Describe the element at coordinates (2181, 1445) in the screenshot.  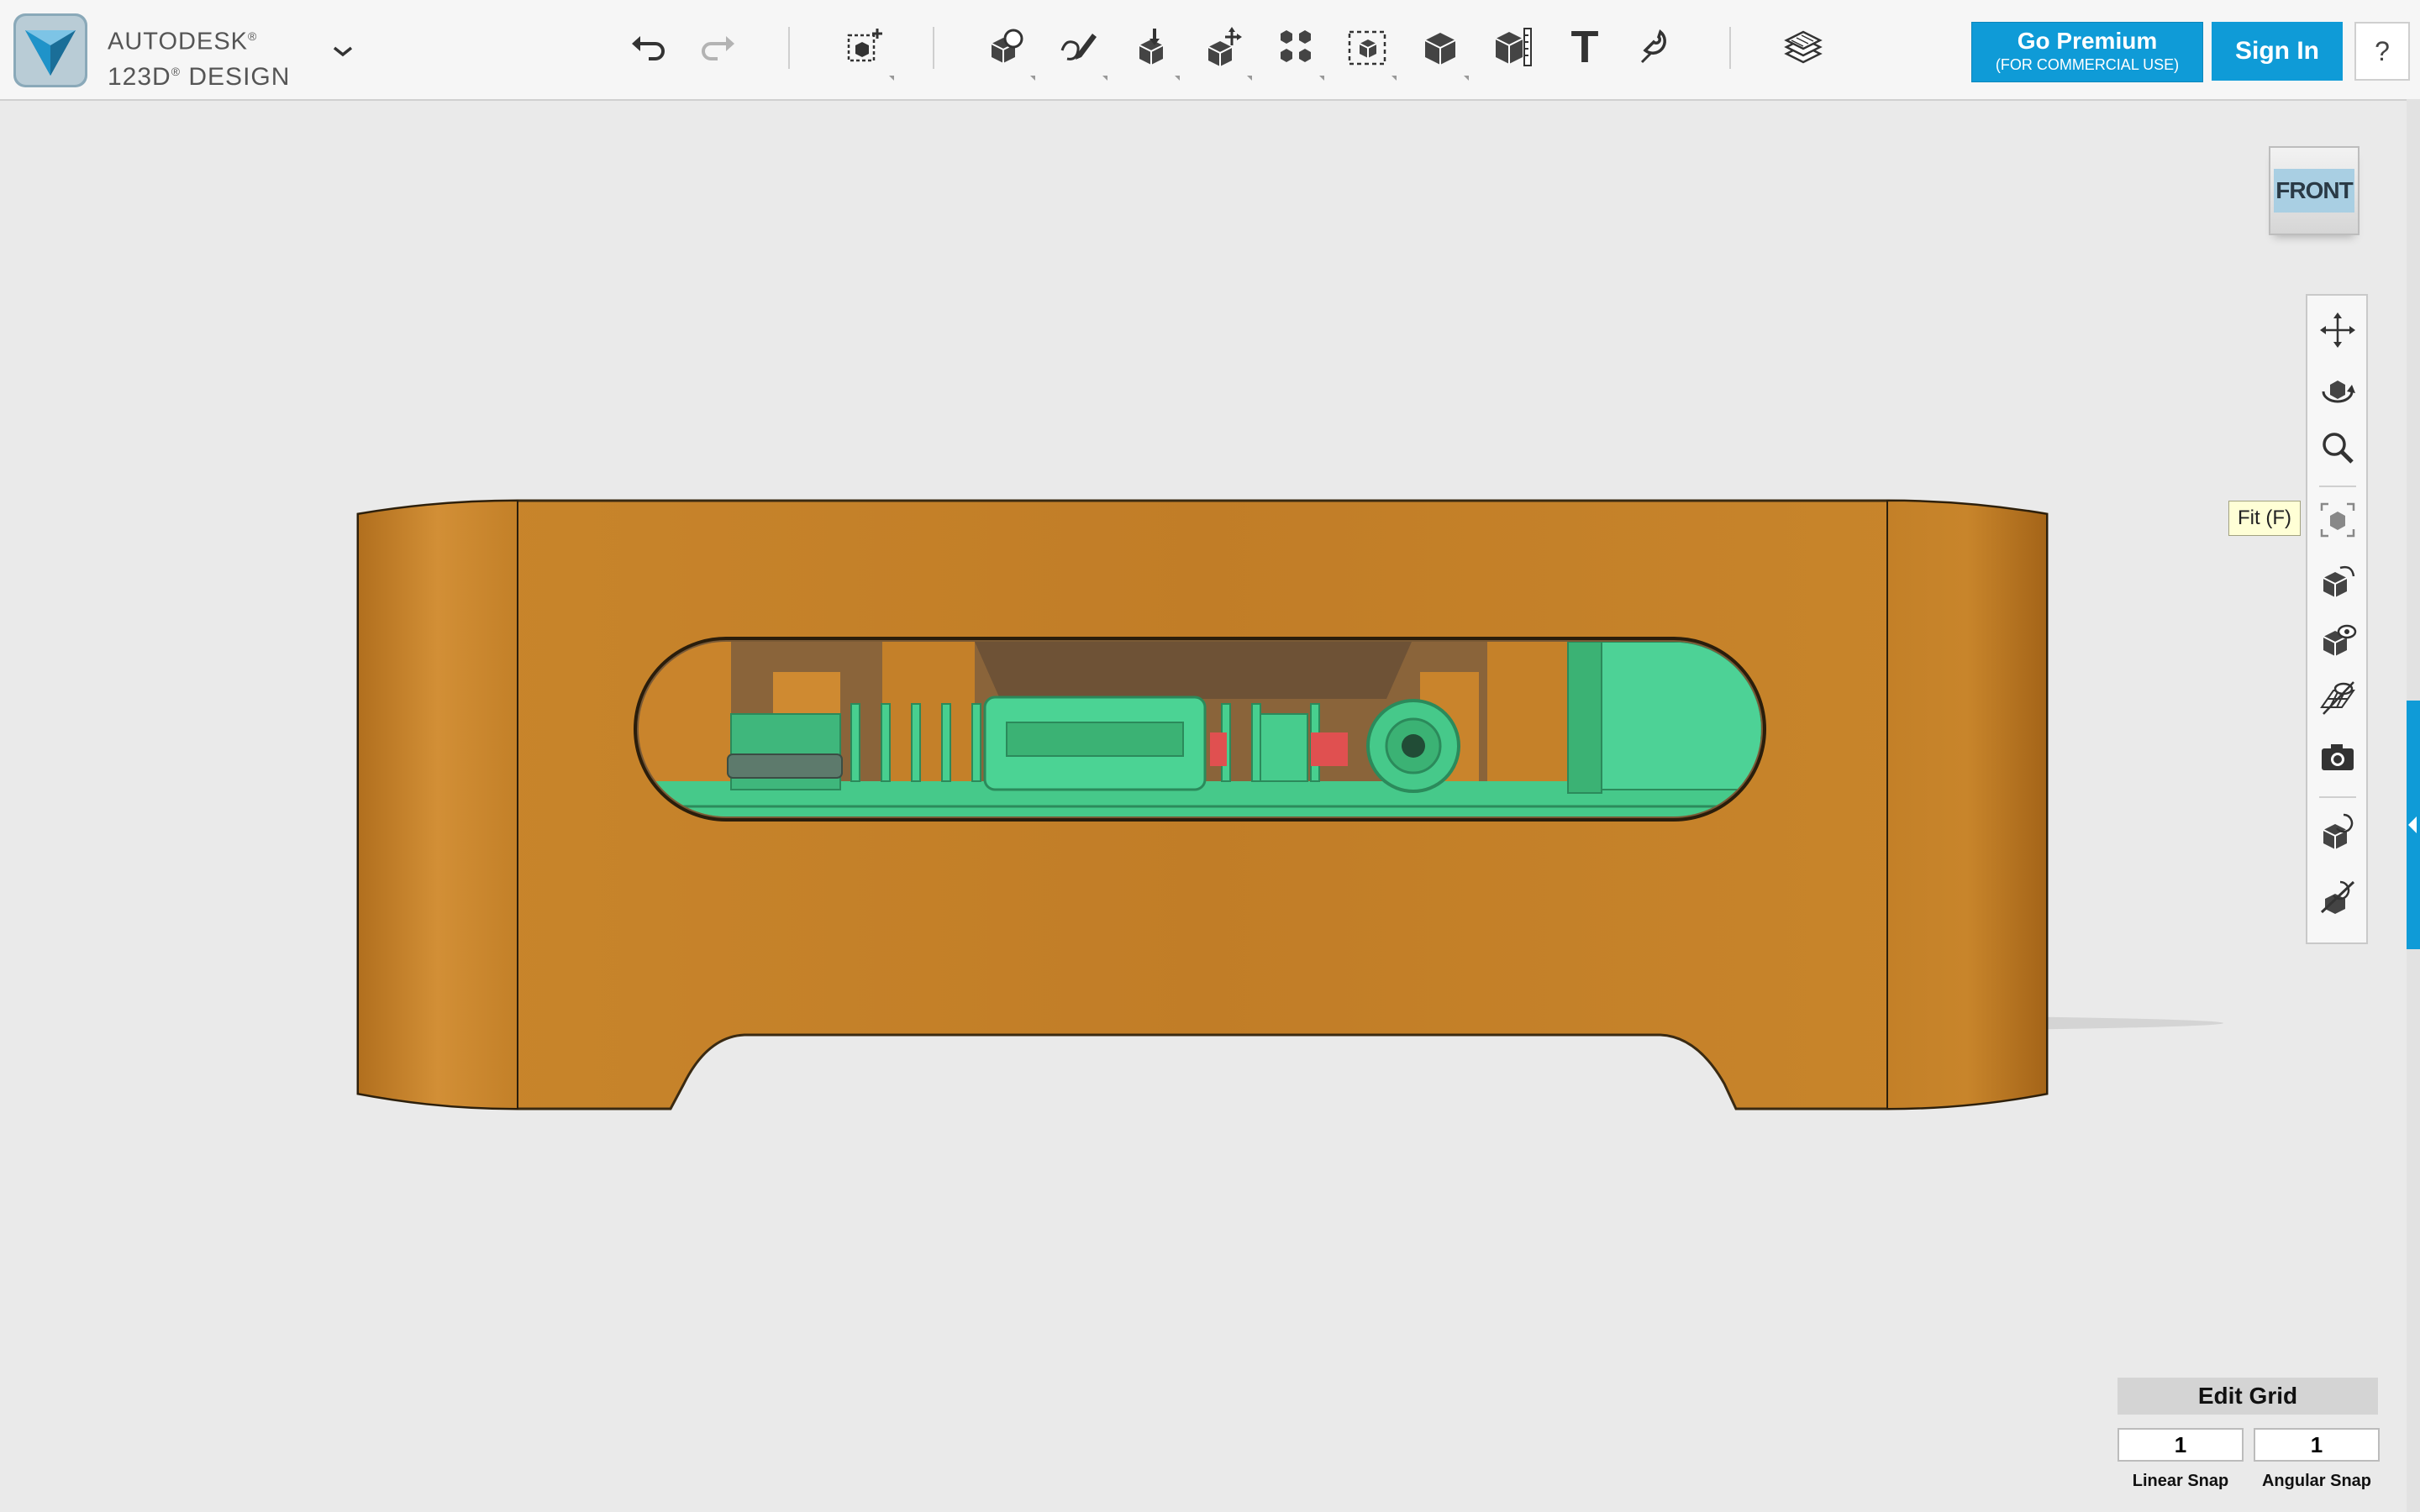
I see `linear-snap-input` at that location.